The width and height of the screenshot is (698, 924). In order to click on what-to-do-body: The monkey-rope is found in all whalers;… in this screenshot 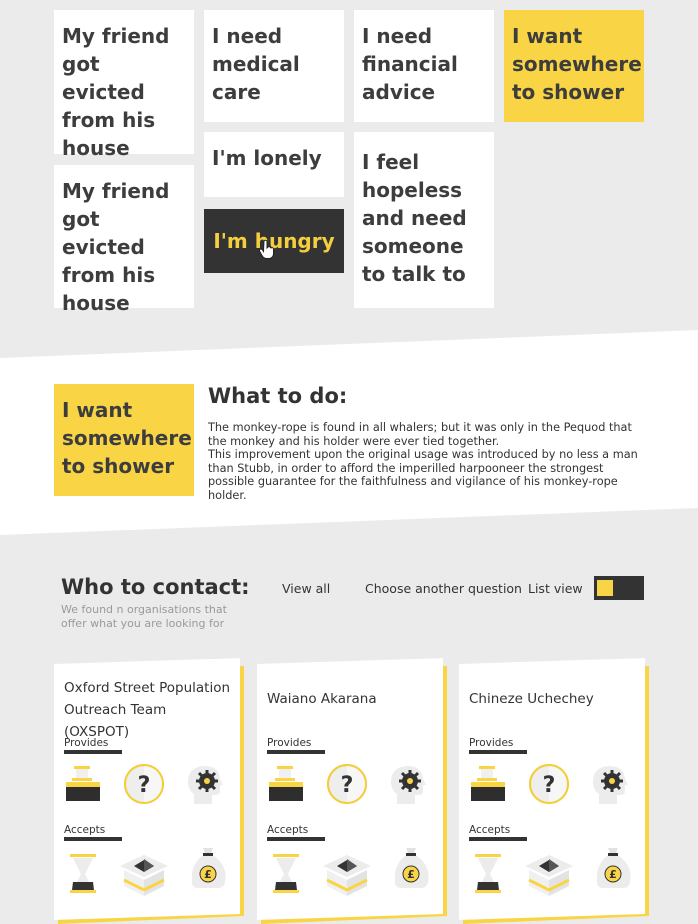, I will do `click(423, 461)`.